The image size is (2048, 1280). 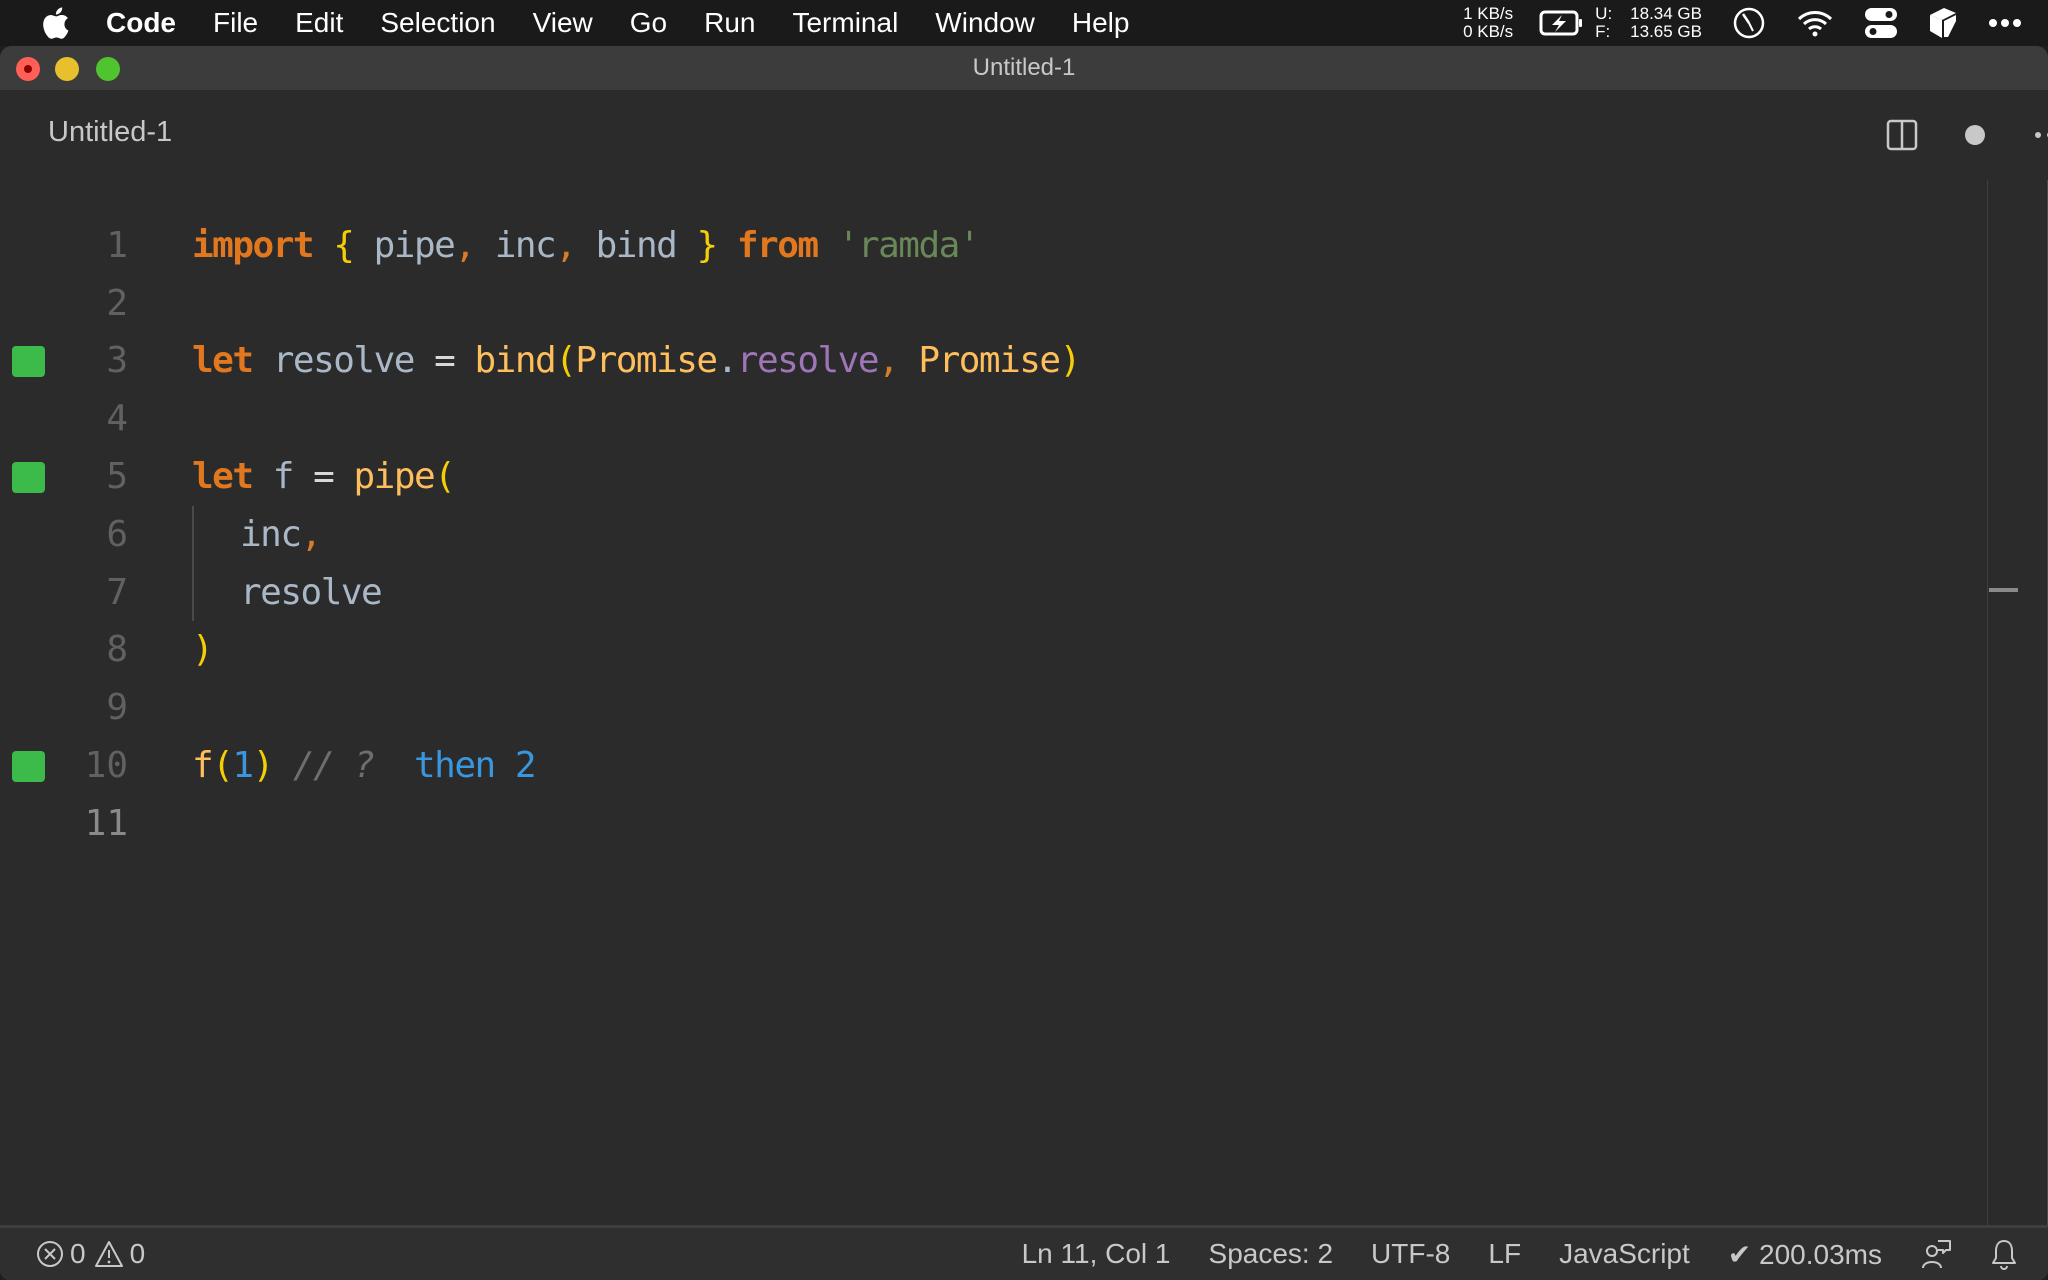 I want to click on code-line: 8 ), so click(x=1009, y=650).